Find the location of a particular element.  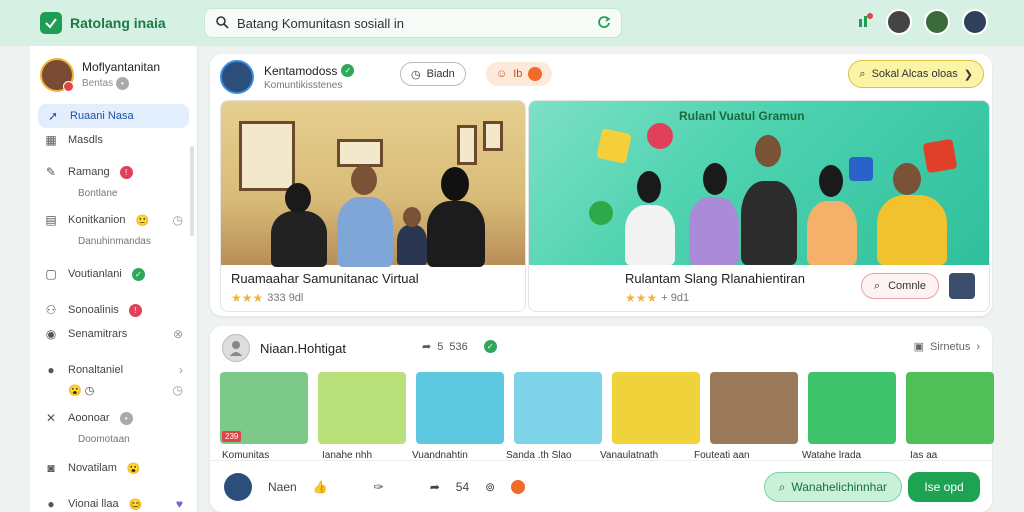

sidebar-item-novatilam: ◙ Novatilam 😮 is located at coordinates (113, 468).